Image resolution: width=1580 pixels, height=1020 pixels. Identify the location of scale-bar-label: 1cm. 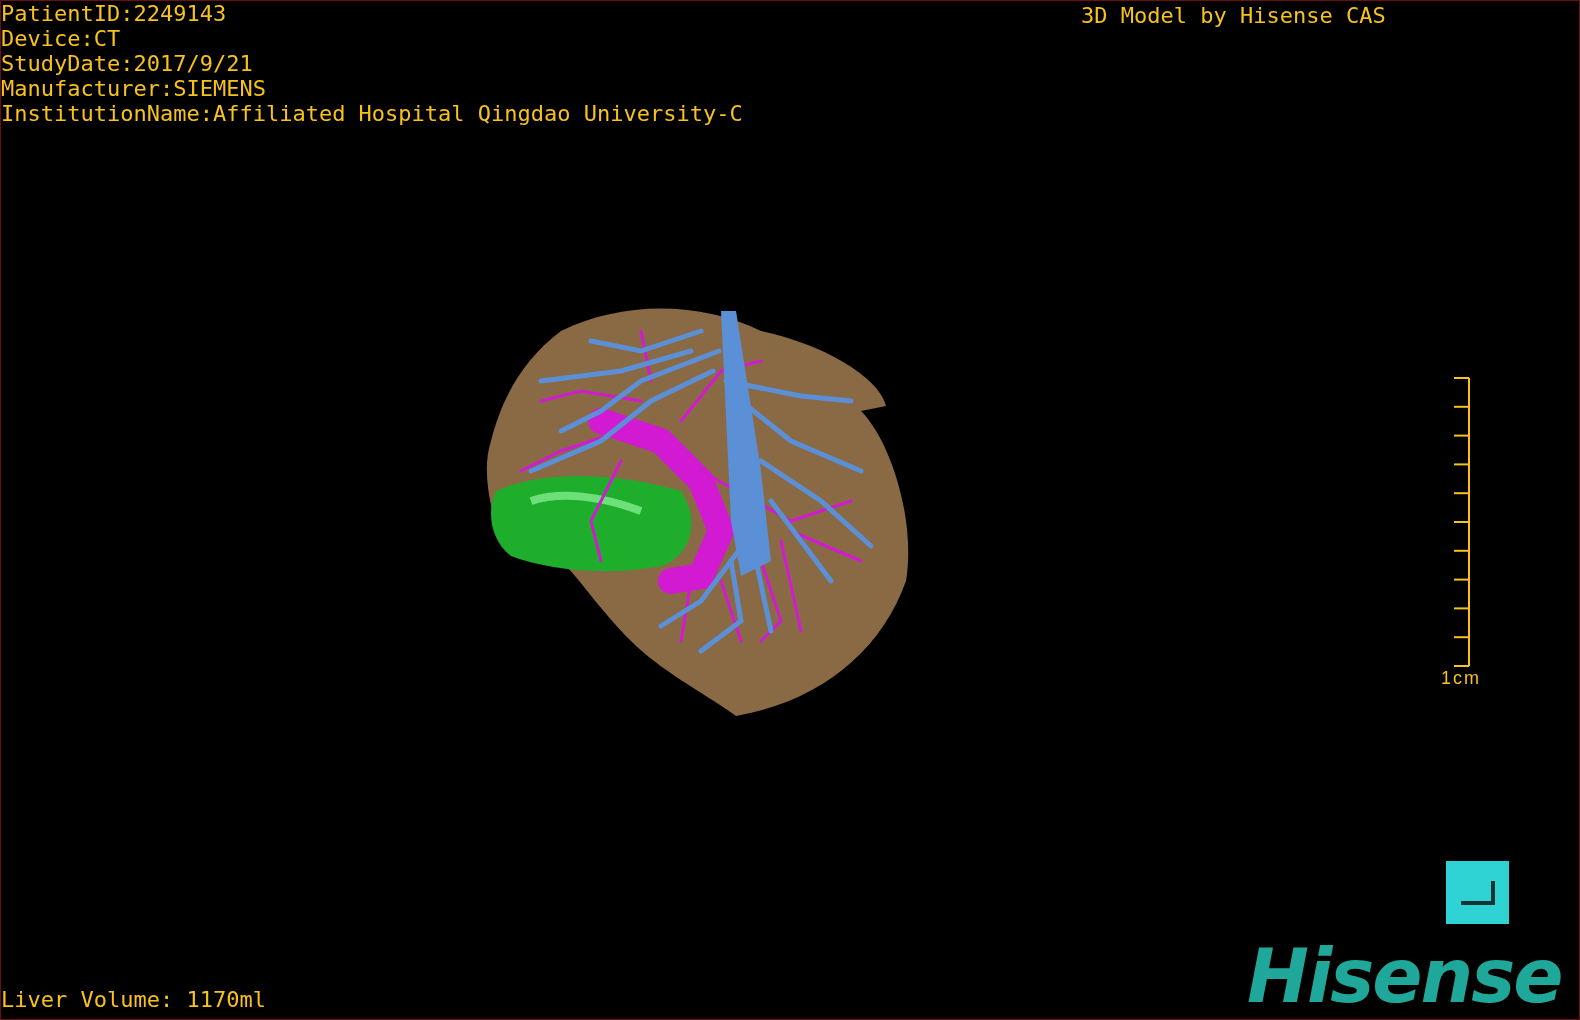
(1461, 678).